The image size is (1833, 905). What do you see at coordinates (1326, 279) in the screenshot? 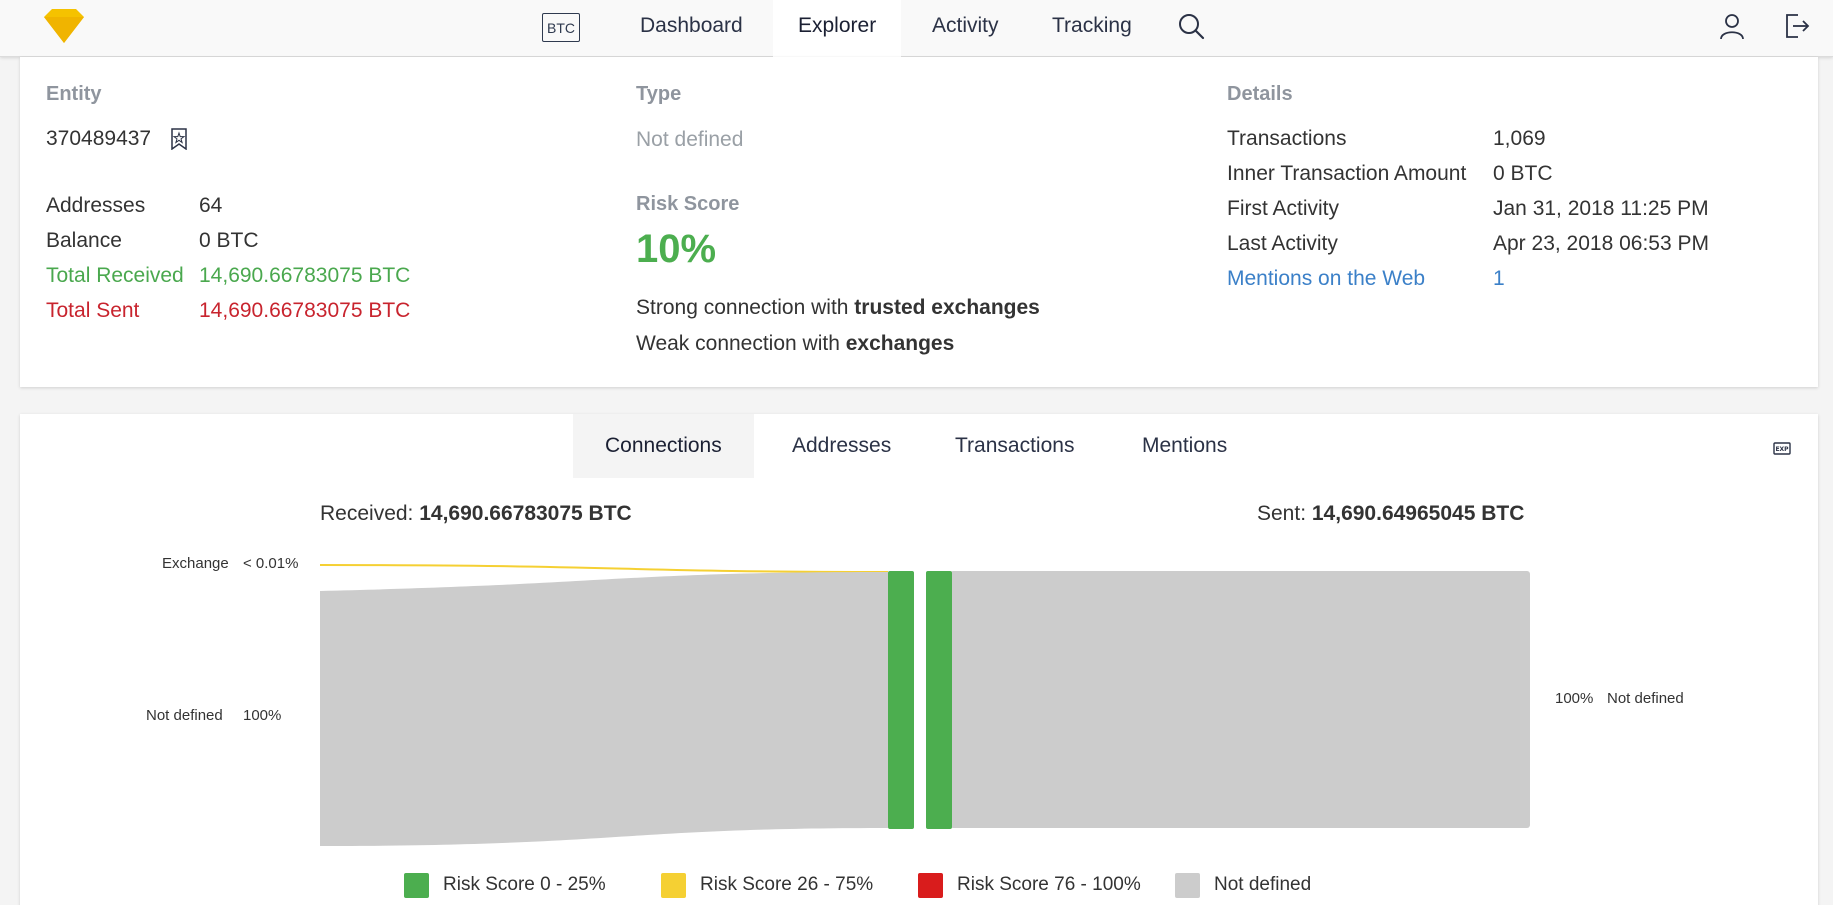
I see `mentions-link: Mentions on the Web` at bounding box center [1326, 279].